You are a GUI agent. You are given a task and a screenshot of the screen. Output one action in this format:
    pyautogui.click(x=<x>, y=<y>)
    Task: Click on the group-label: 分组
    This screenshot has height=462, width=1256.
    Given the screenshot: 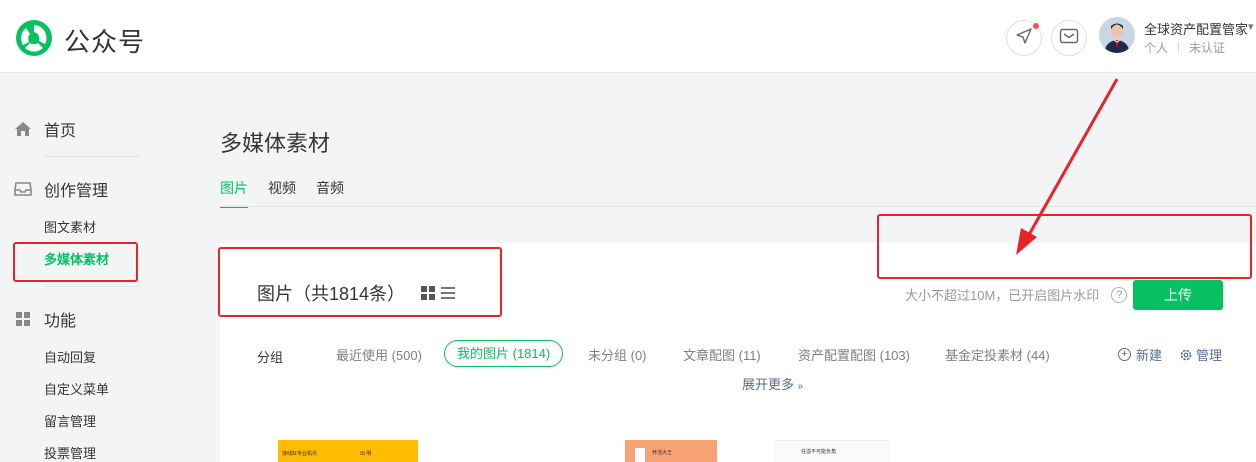 What is the action you would take?
    pyautogui.click(x=270, y=357)
    